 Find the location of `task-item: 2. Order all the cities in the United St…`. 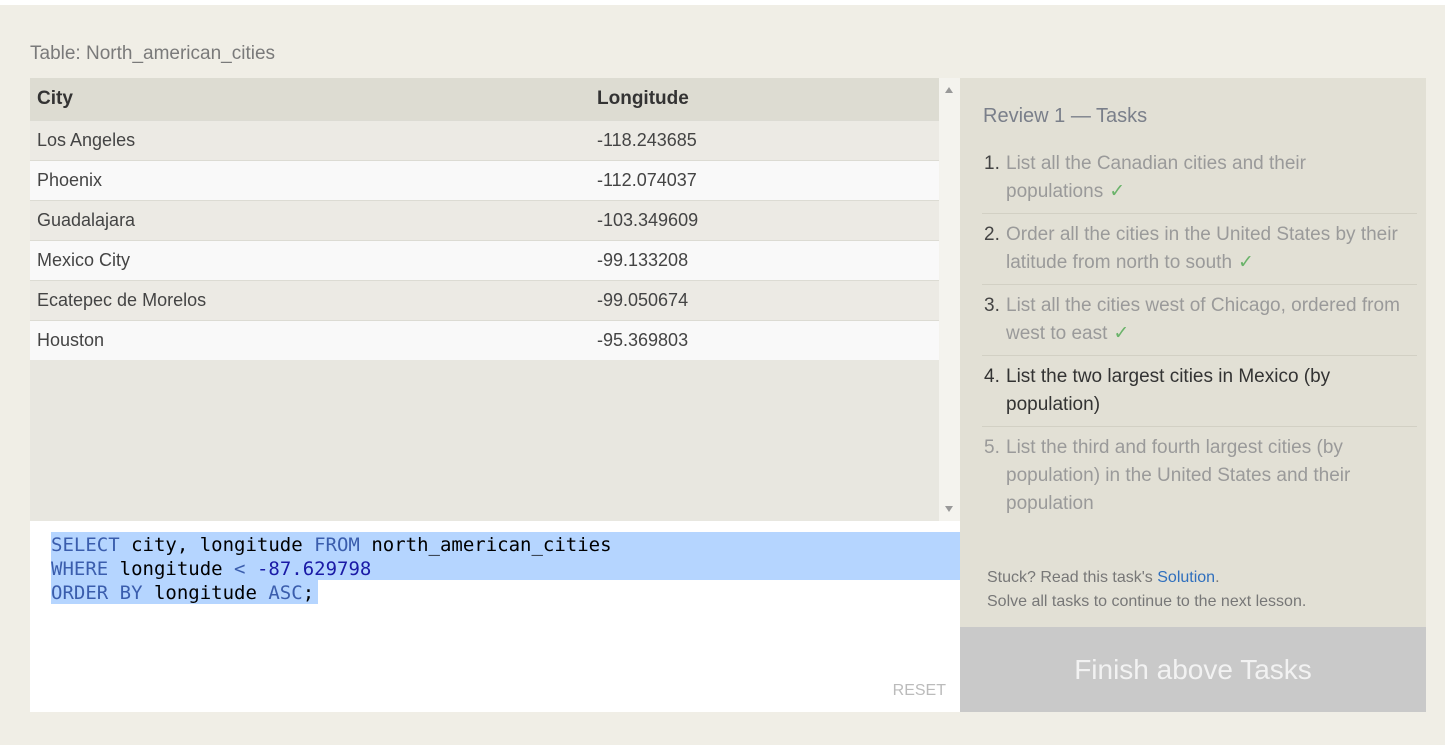

task-item: 2. Order all the cities in the United St… is located at coordinates (1199, 252).